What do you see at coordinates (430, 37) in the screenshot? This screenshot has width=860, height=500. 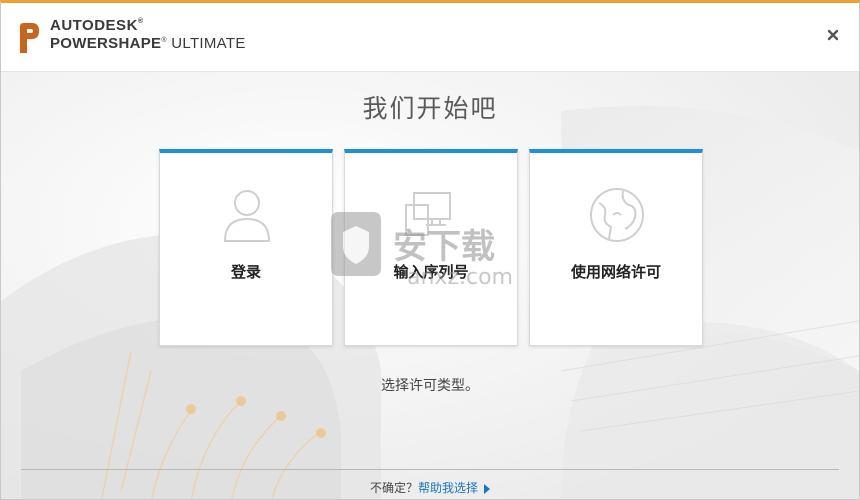 I see `header: AUTODESK® POWERSHAPE® ULTIMATE` at bounding box center [430, 37].